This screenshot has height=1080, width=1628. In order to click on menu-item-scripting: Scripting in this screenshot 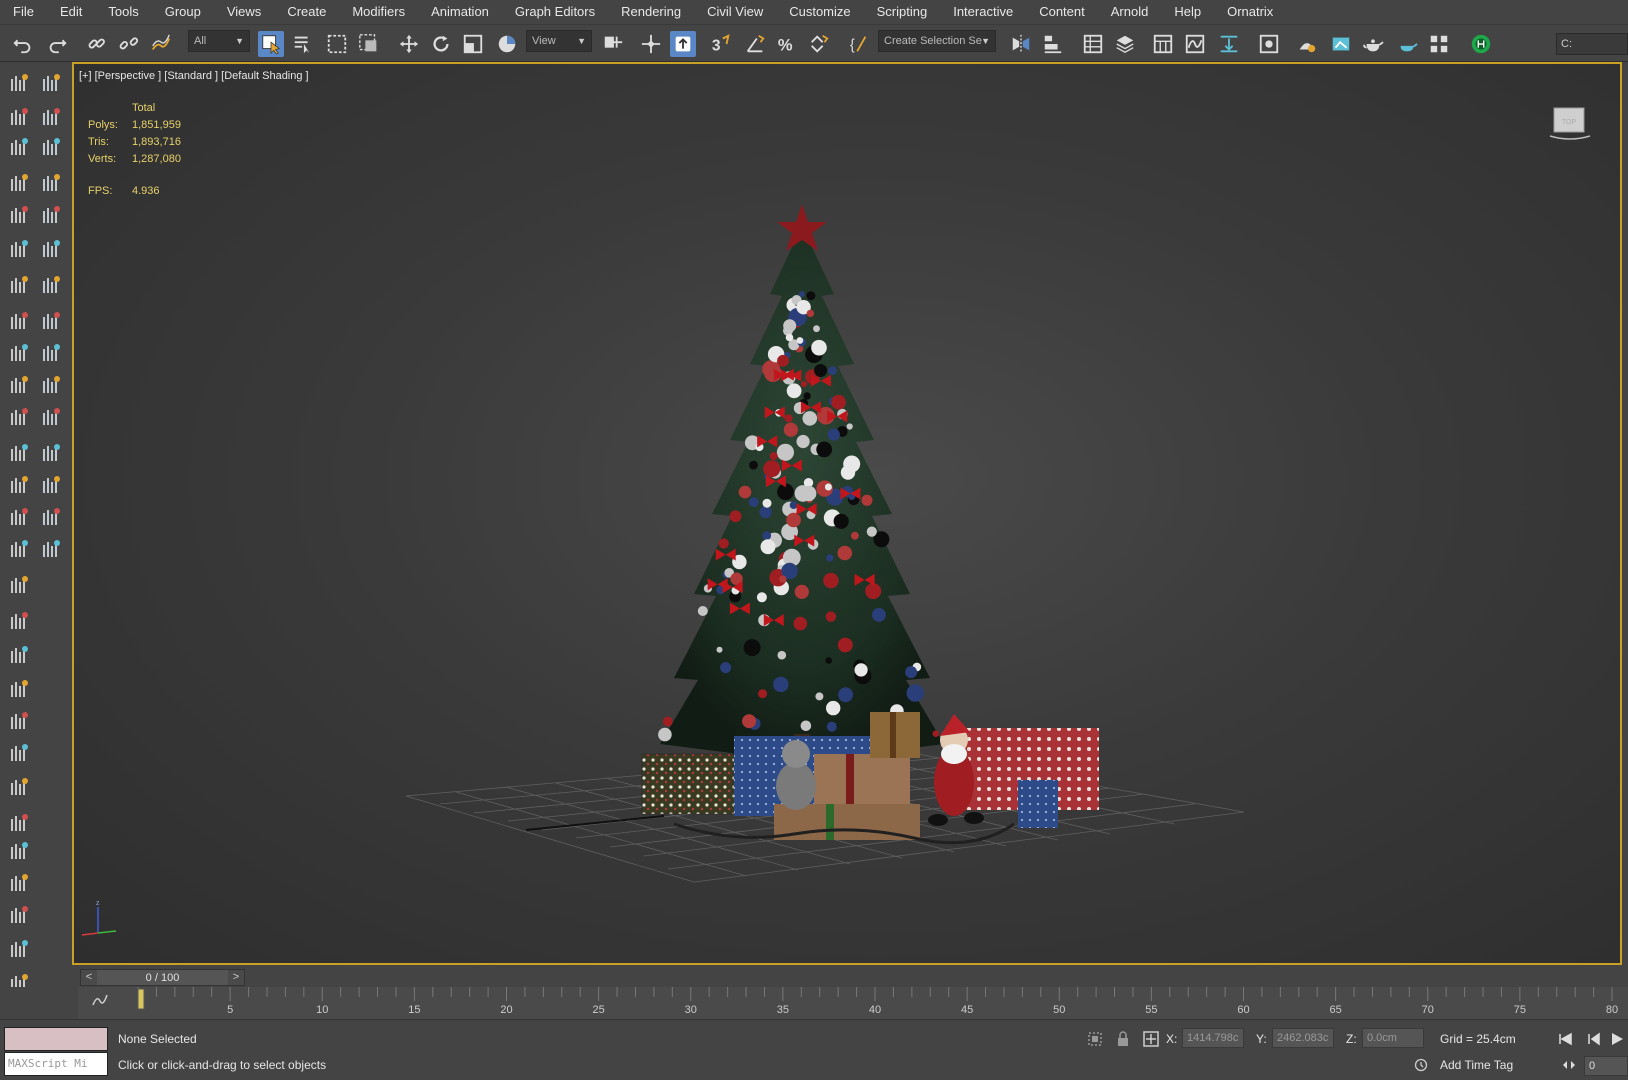, I will do `click(902, 12)`.